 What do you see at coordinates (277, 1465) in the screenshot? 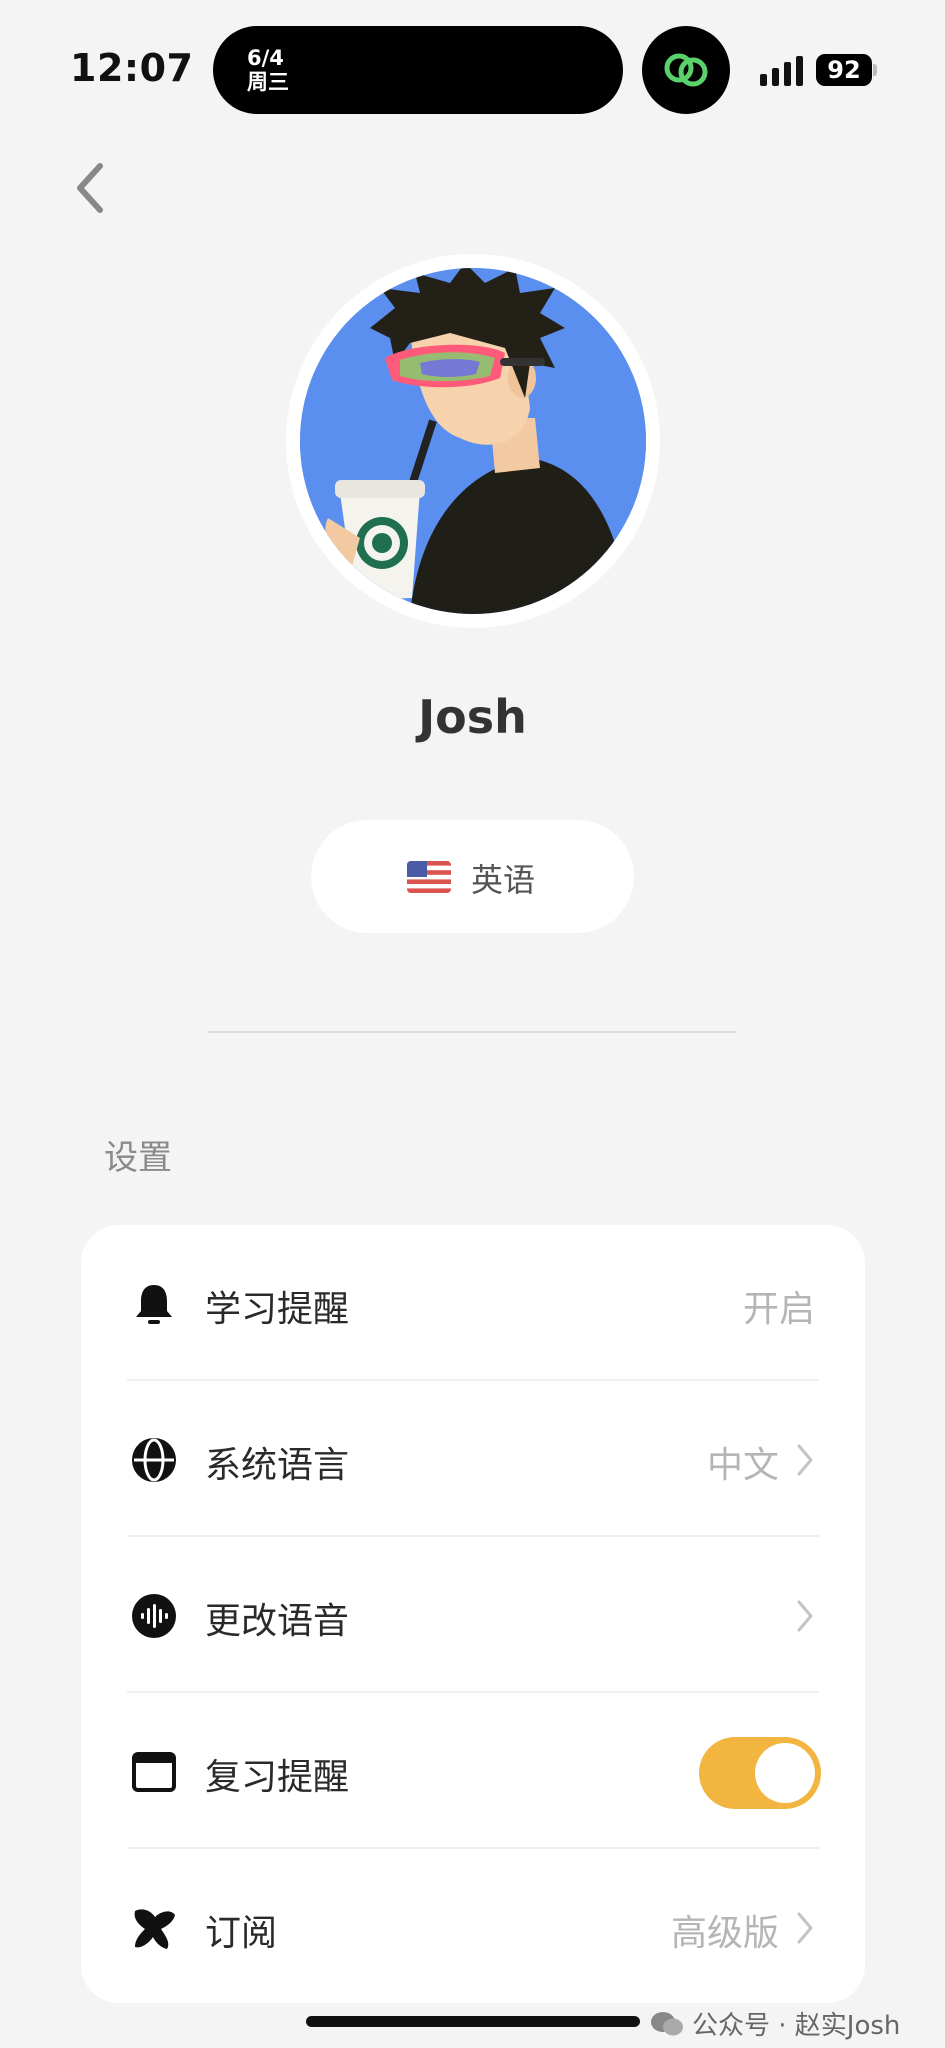
I see `setting-label: 系统语言` at bounding box center [277, 1465].